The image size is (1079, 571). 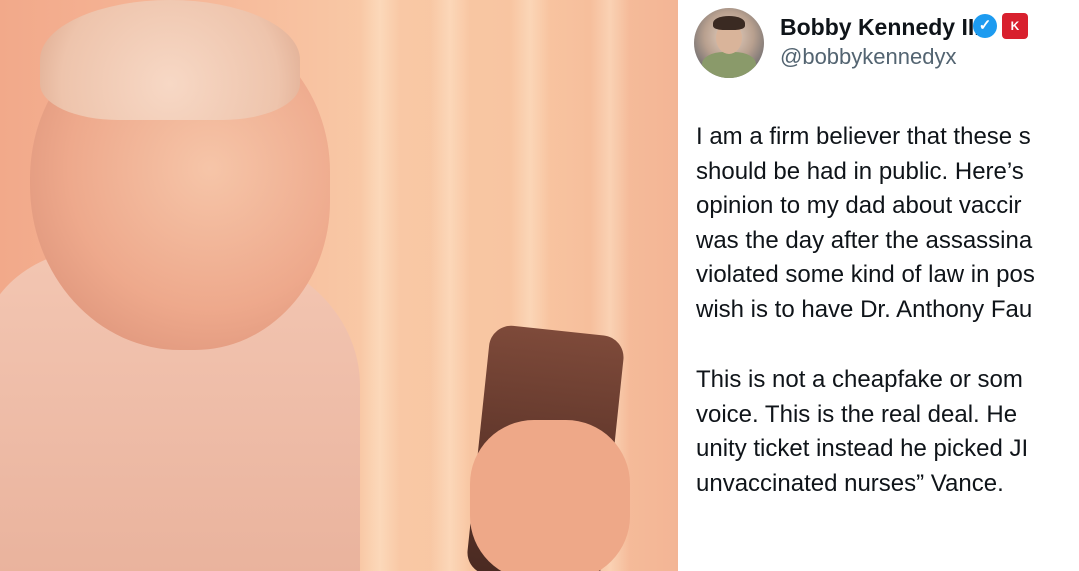 I want to click on avatar-body, so click(x=729, y=65).